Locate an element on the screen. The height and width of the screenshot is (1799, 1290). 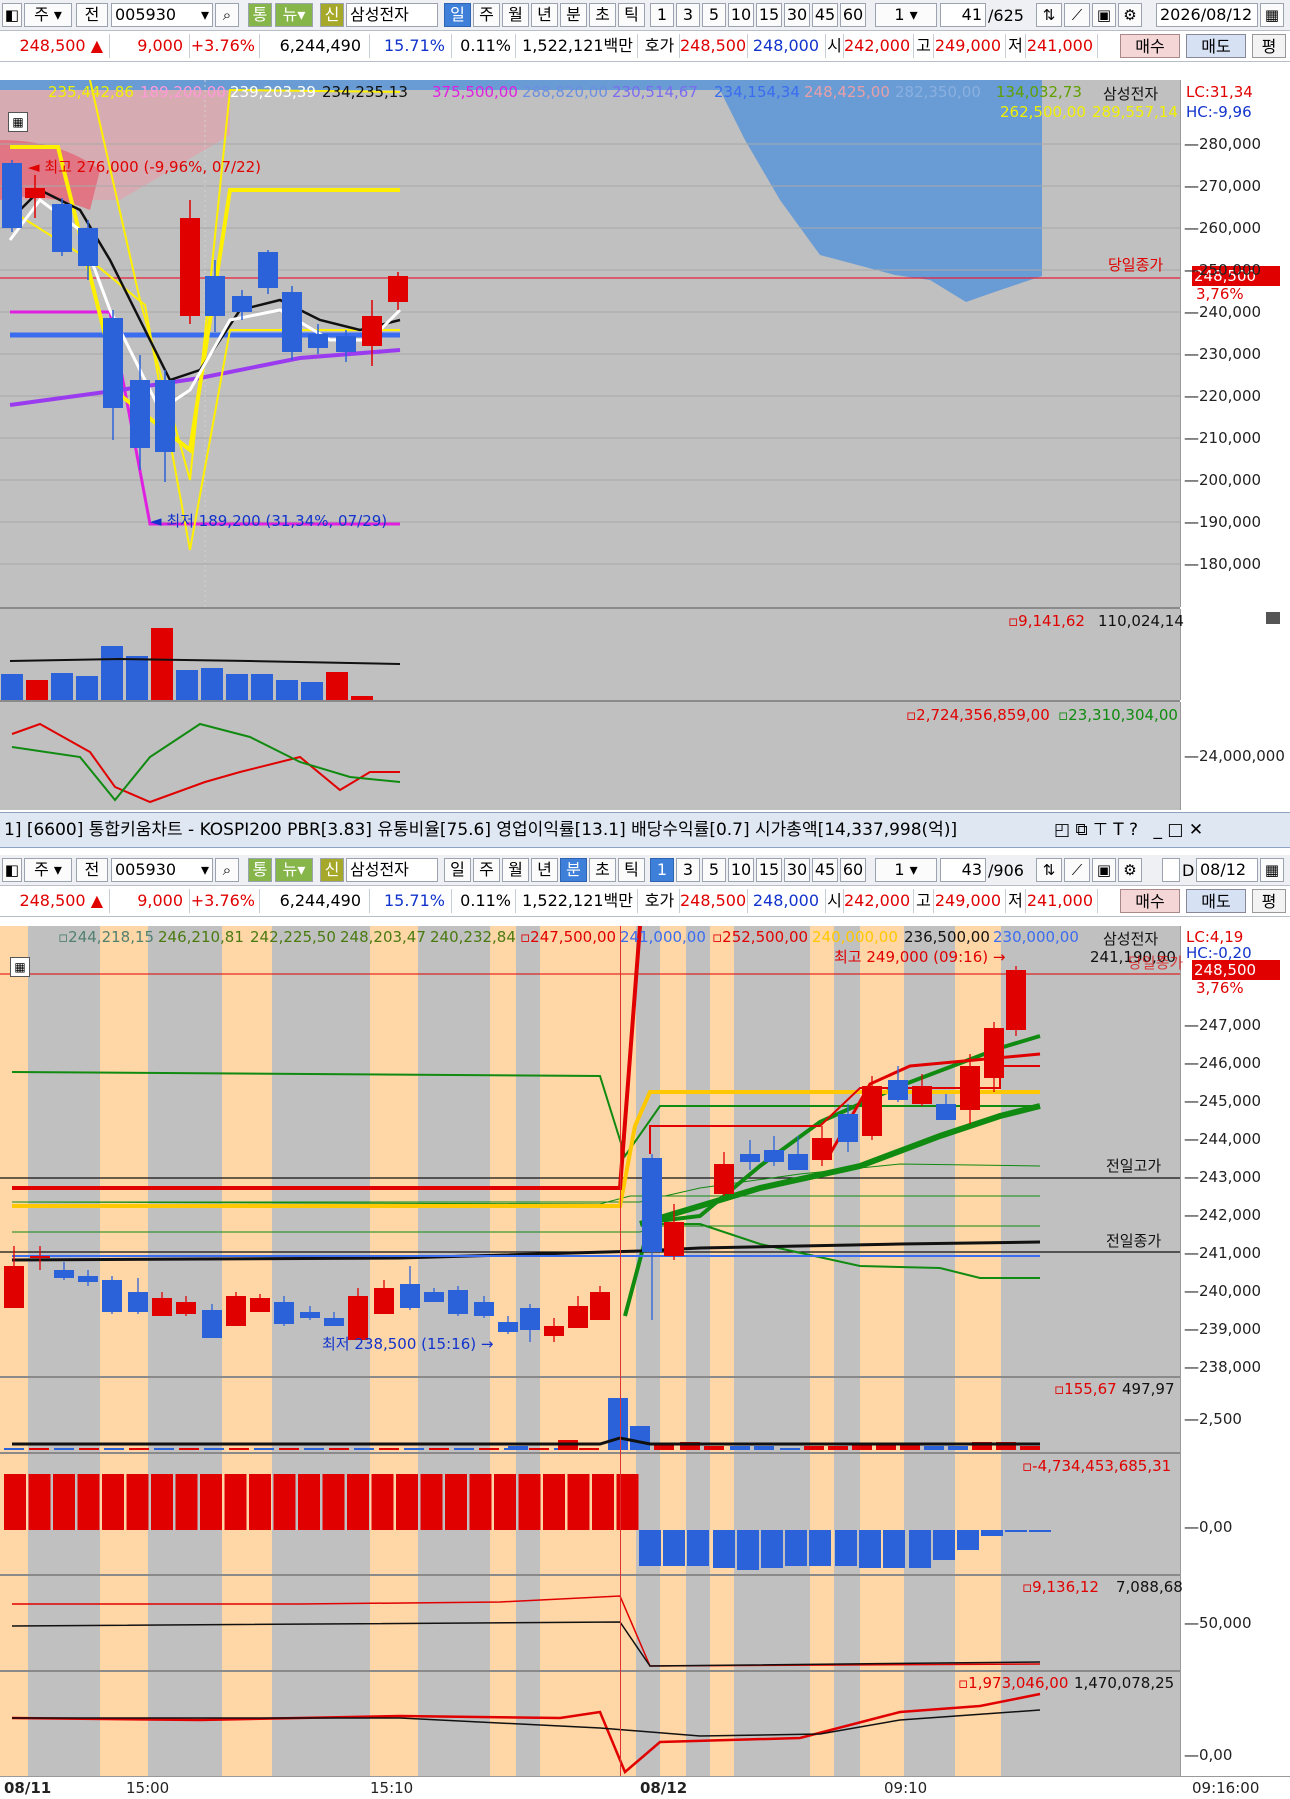
nyu-button: 뉴▾ is located at coordinates (294, 15).